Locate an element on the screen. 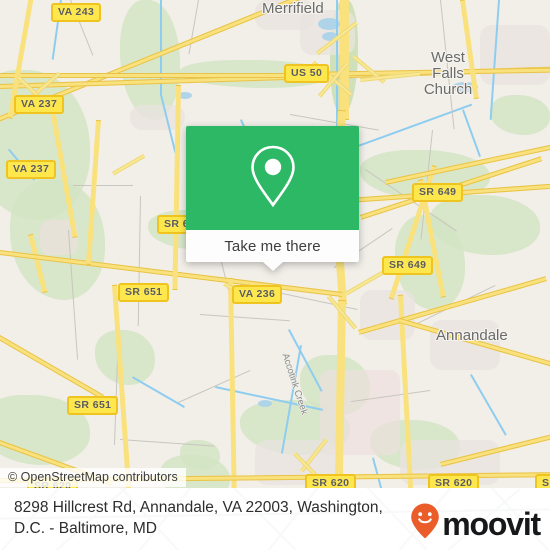  moovit-wordmark: moovit is located at coordinates (491, 523).